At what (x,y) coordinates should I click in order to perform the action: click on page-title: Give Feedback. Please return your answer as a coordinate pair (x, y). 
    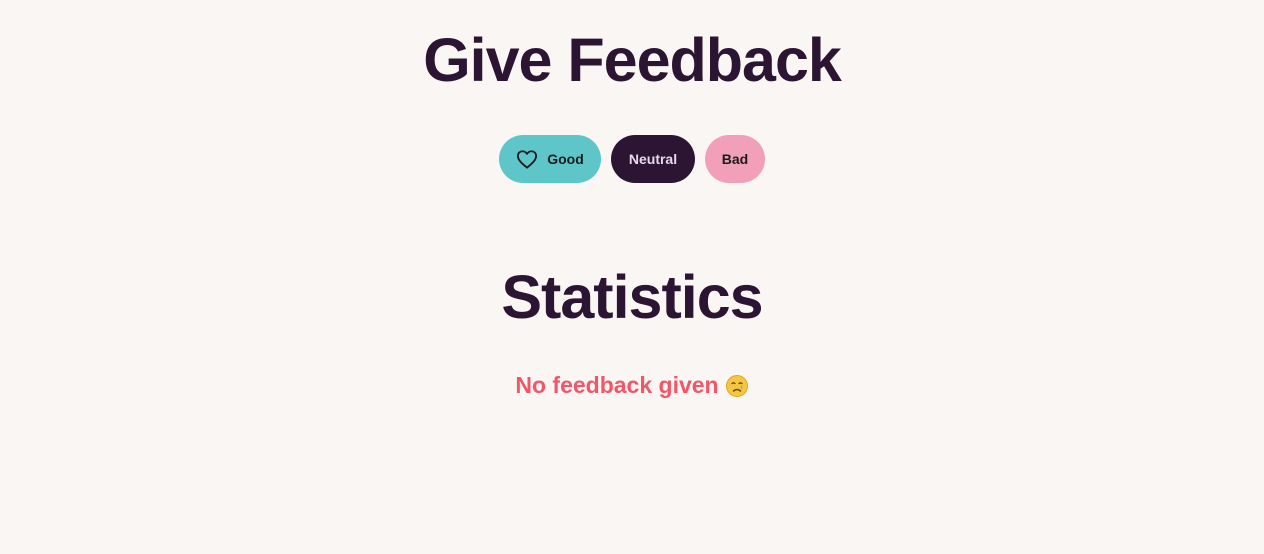
    Looking at the image, I should click on (632, 60).